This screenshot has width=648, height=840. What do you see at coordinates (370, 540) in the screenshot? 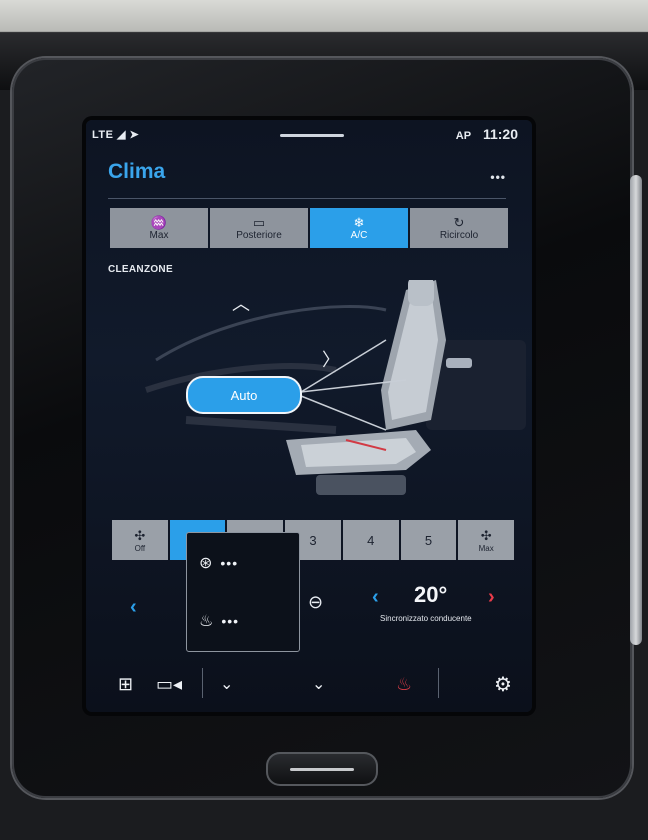
I see `fan-level-4-button: 4` at bounding box center [370, 540].